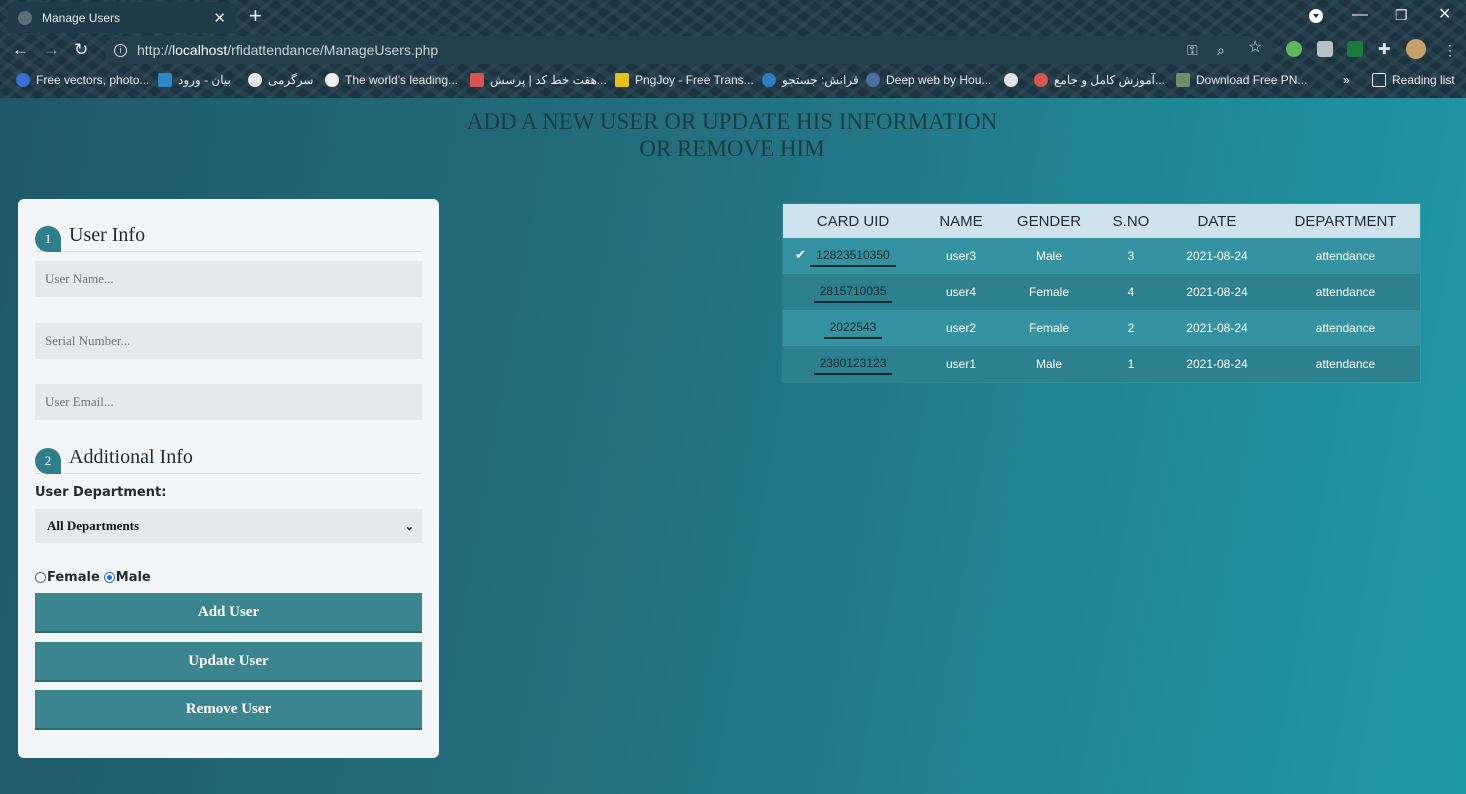  I want to click on female-label: Female, so click(73, 577).